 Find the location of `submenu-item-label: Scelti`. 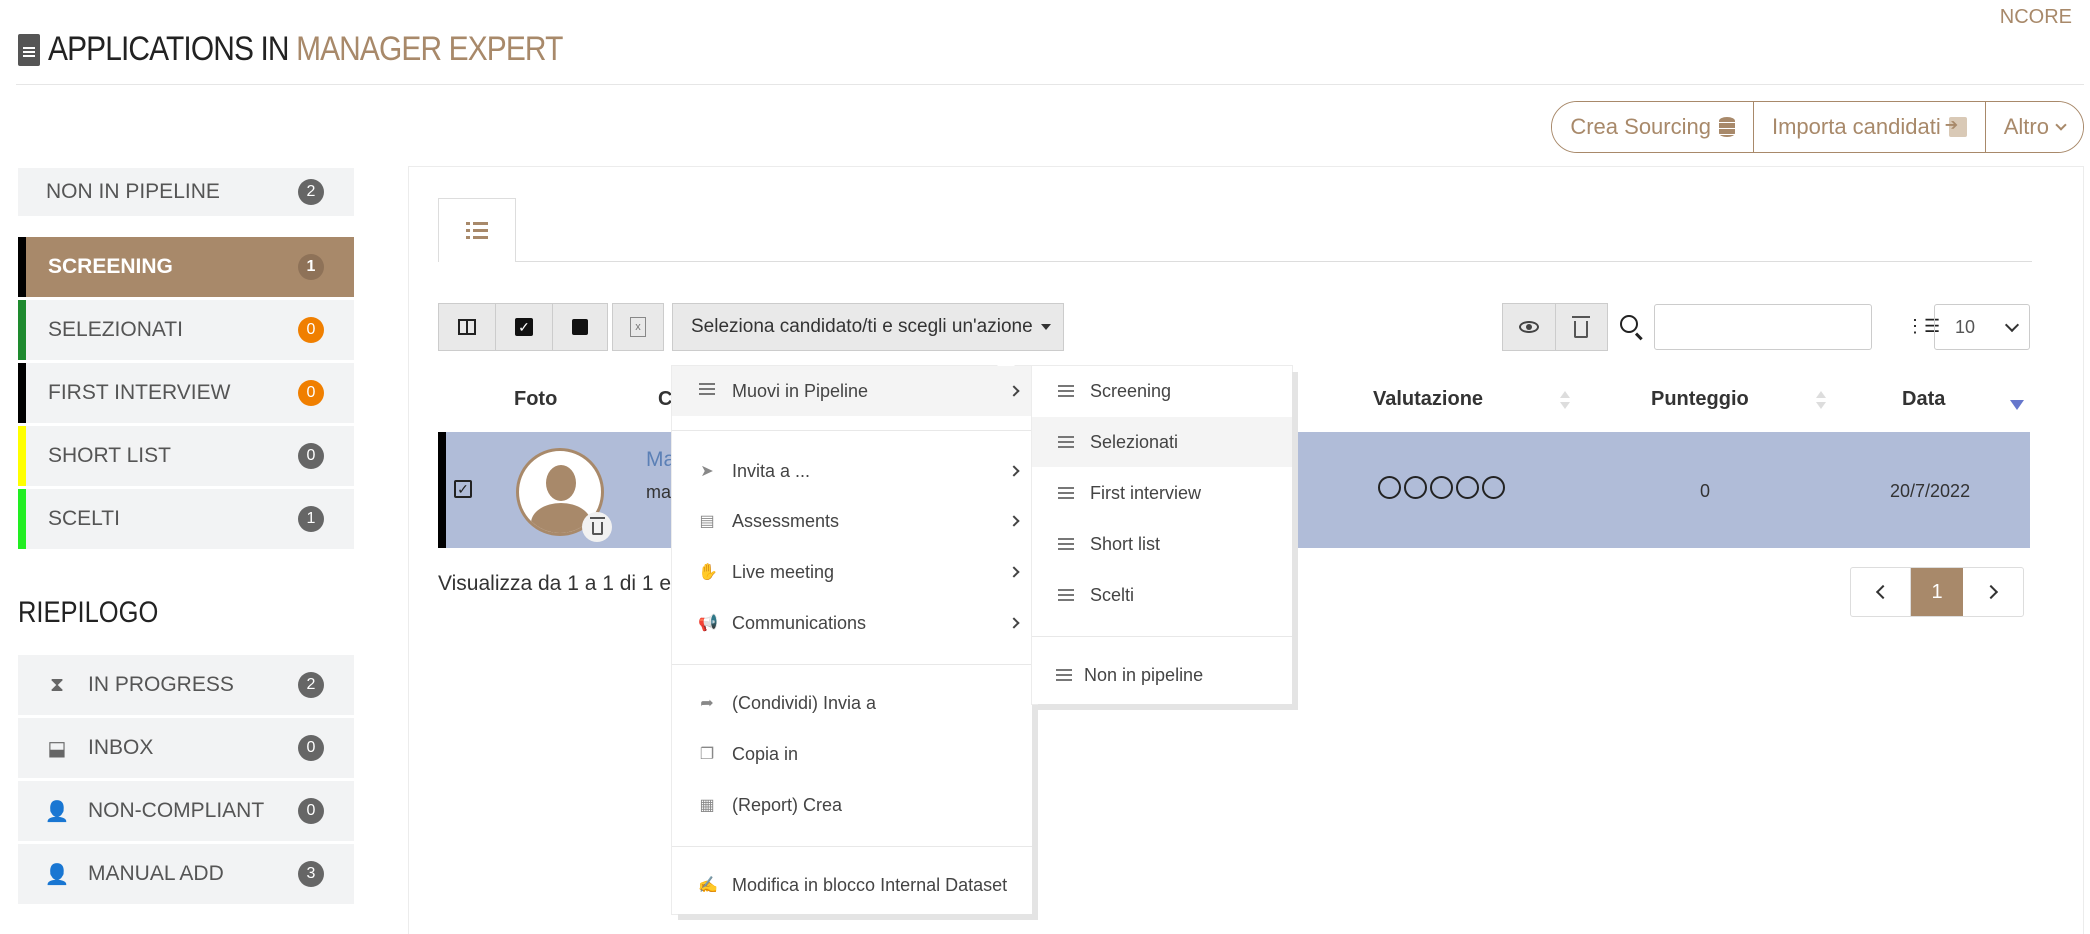

submenu-item-label: Scelti is located at coordinates (1112, 594).